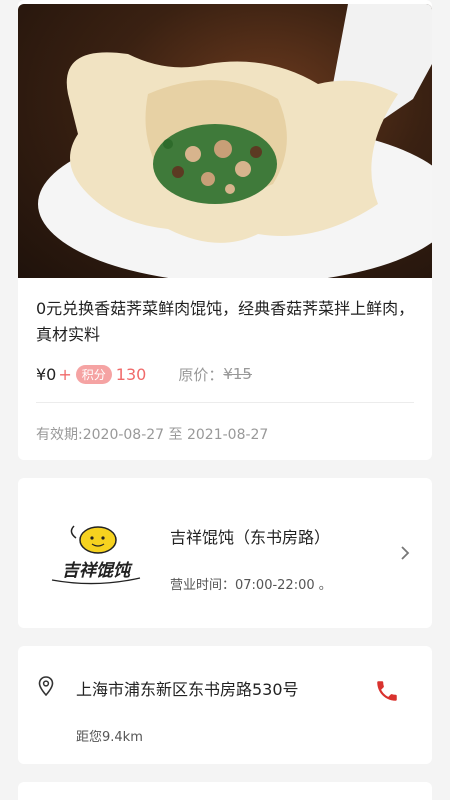 This screenshot has height=800, width=450. Describe the element at coordinates (131, 374) in the screenshot. I see `points-value: 130` at that location.